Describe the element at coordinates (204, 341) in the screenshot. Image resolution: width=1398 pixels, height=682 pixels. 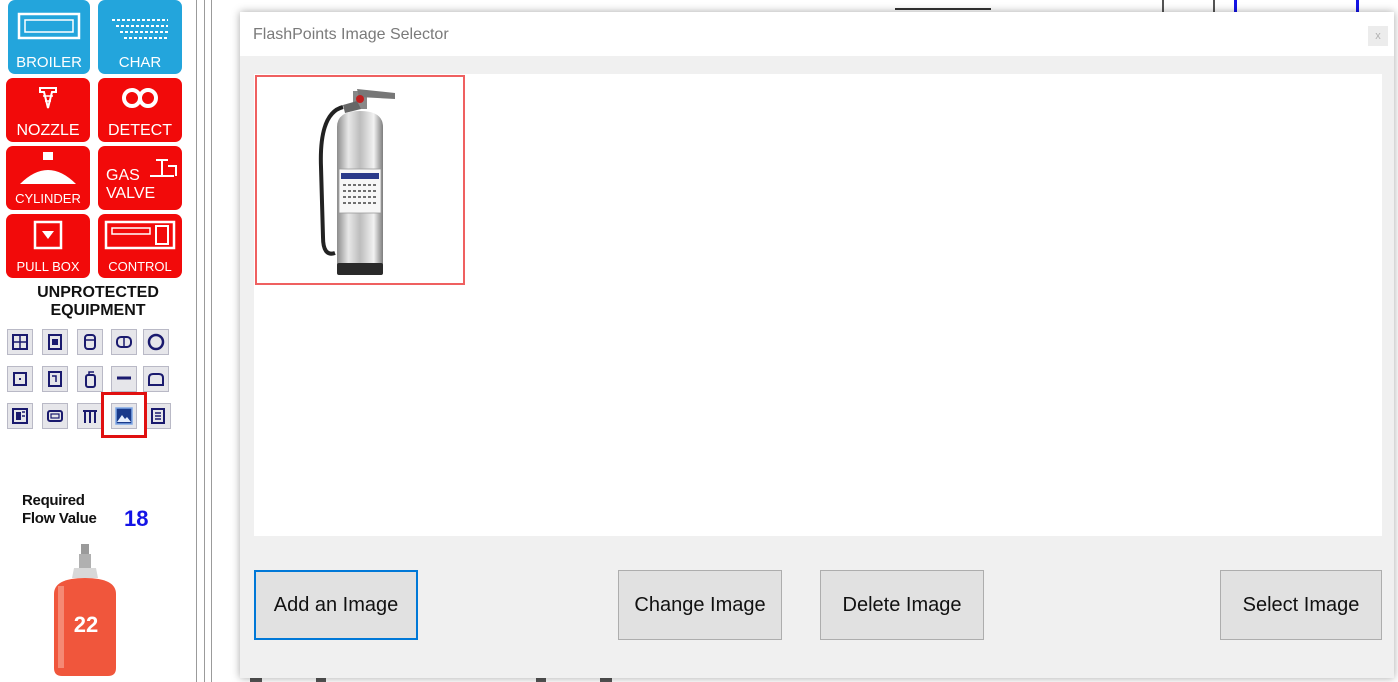
I see `toolbox-separator-middle` at that location.